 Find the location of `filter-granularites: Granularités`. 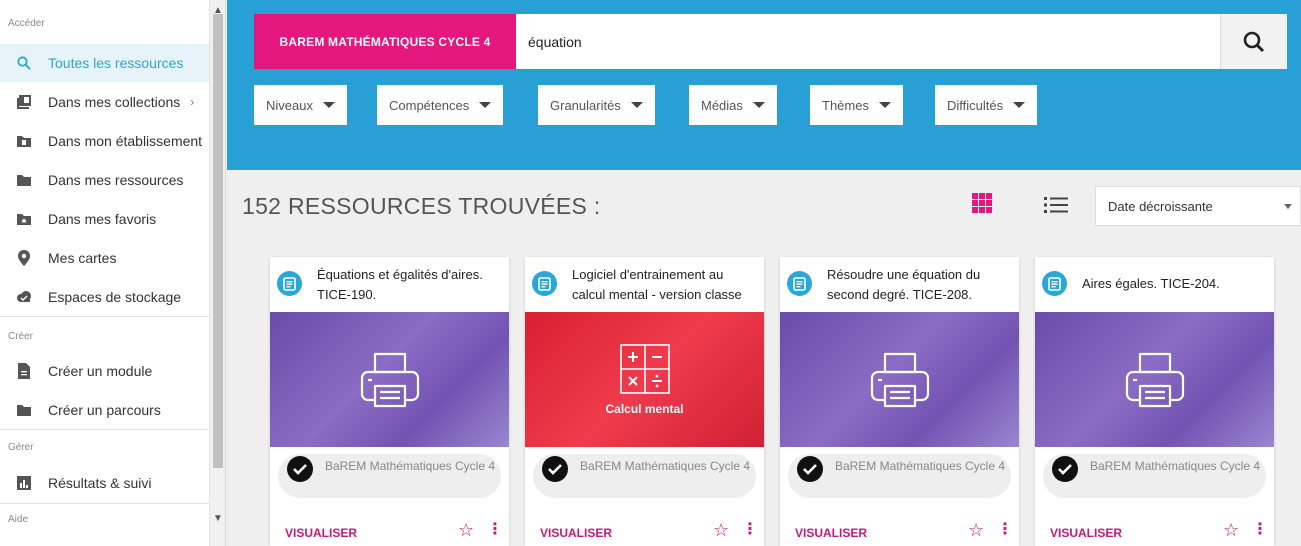

filter-granularites: Granularités is located at coordinates (596, 105).